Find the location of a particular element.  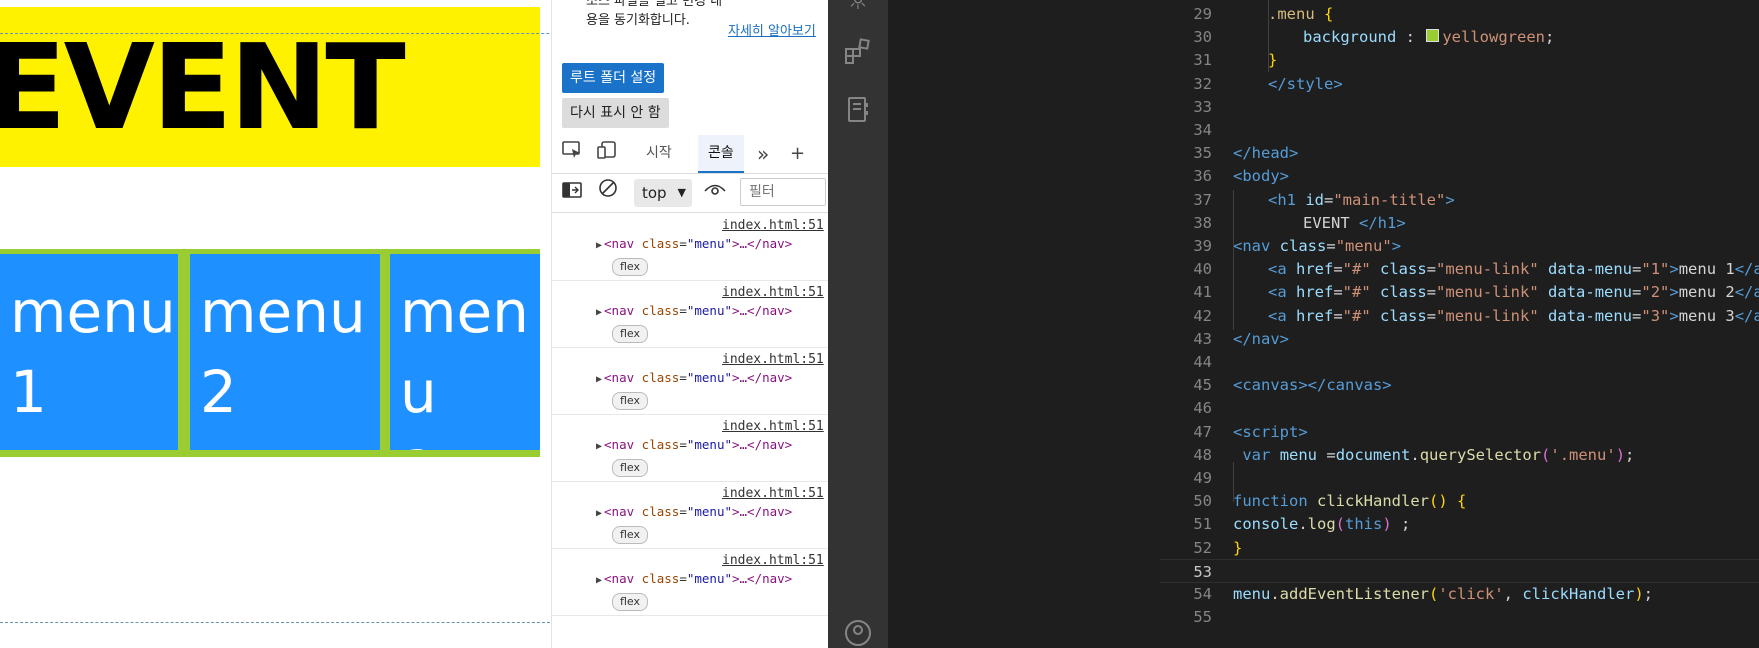

color-swatch-icon is located at coordinates (1433, 36).